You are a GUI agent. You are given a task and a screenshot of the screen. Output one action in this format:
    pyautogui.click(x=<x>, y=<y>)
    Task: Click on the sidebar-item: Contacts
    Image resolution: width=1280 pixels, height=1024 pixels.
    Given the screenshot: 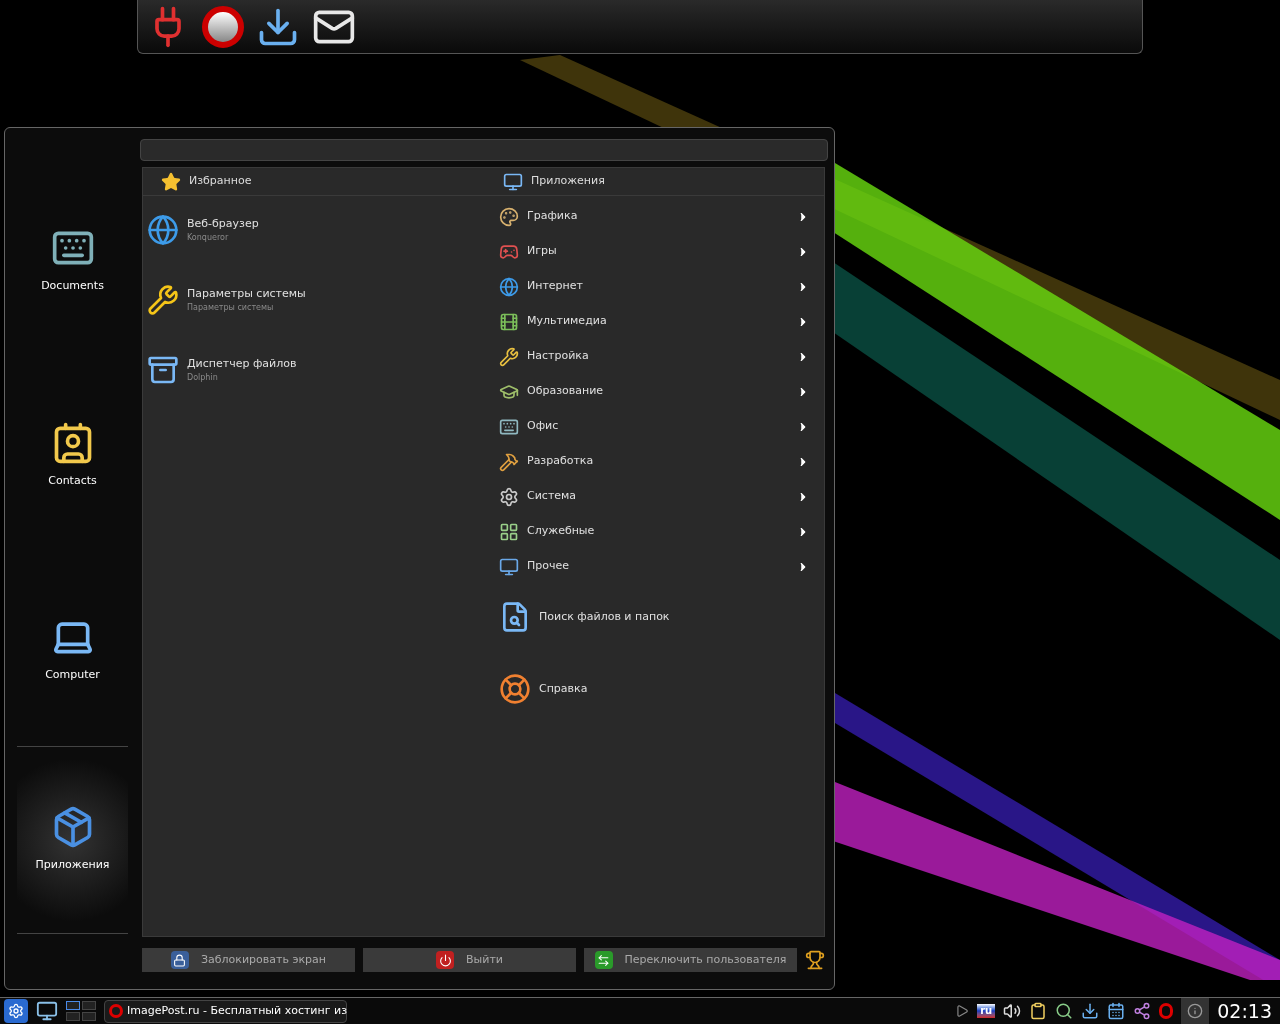 What is the action you would take?
    pyautogui.click(x=72, y=454)
    